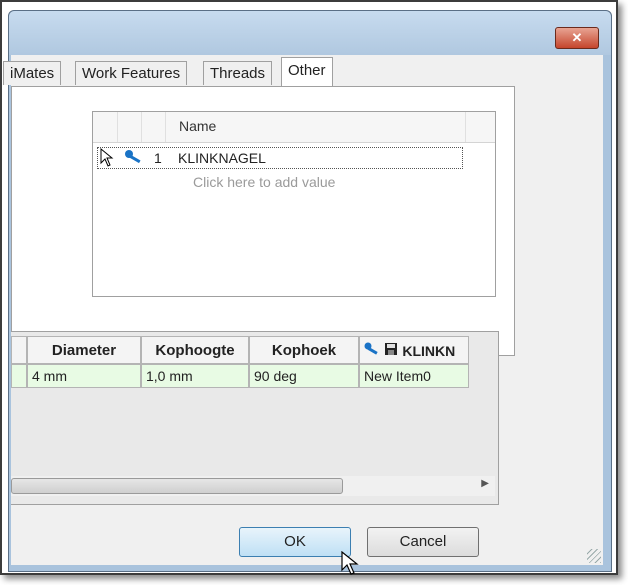  I want to click on horizontal-scrollbar: ▶, so click(253, 486).